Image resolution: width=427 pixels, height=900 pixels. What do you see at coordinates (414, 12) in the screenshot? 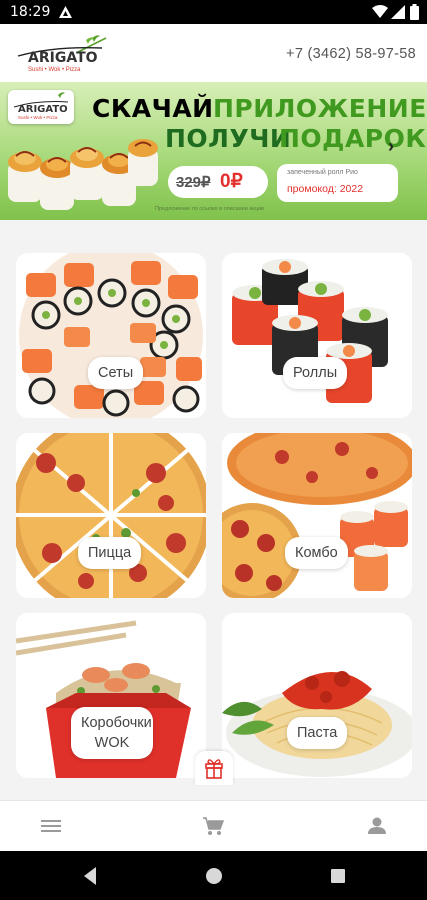
I see `battery-icon` at bounding box center [414, 12].